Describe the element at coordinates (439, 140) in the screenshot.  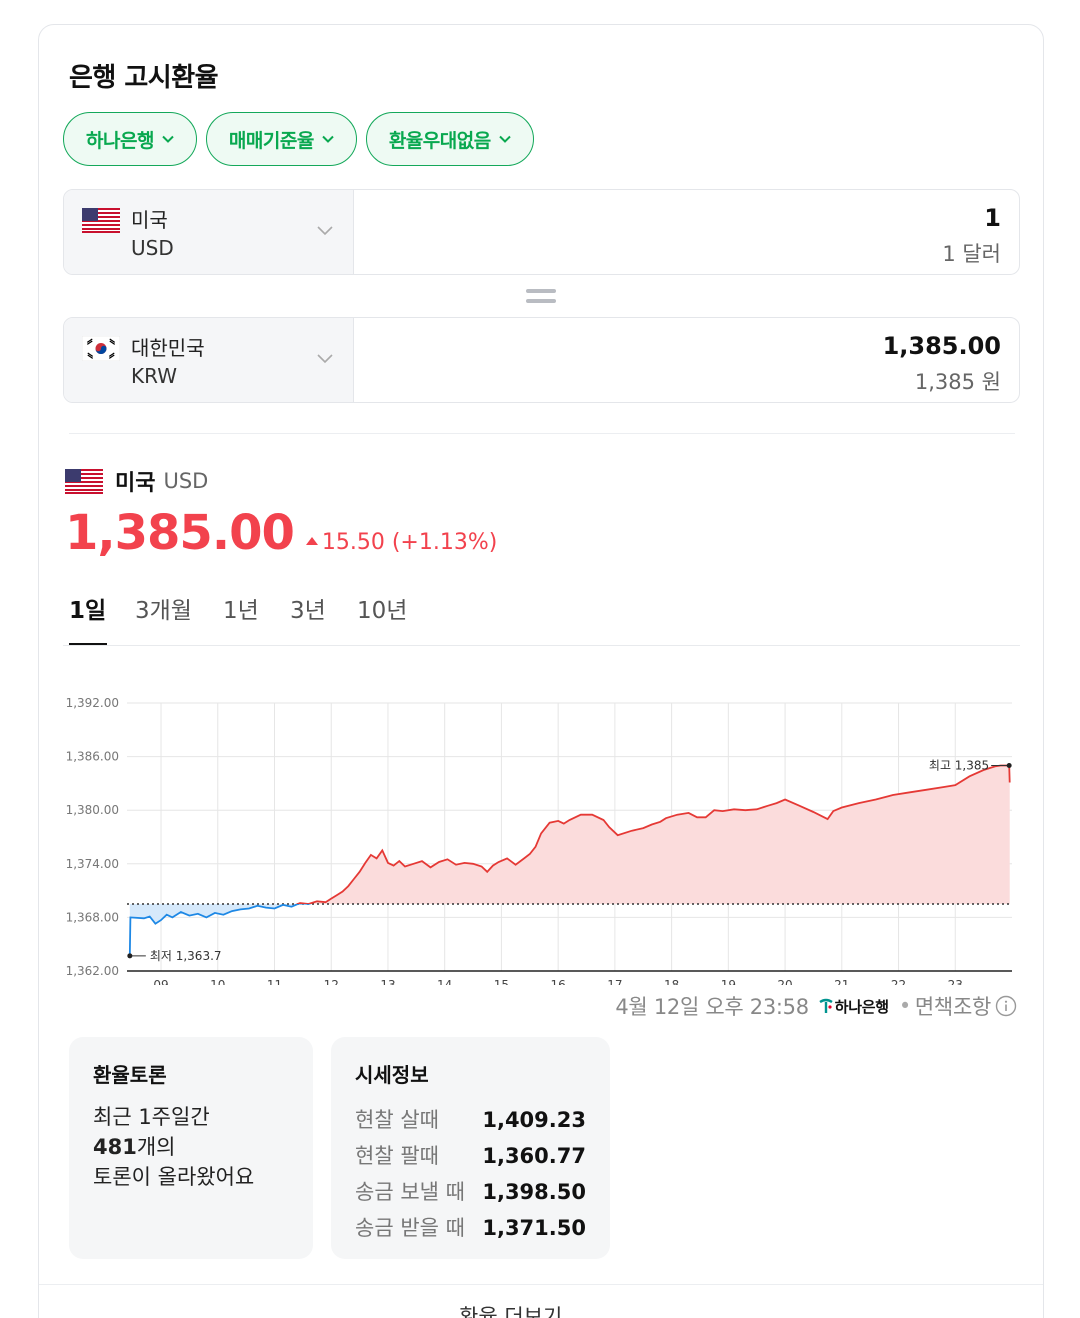
I see `chip-label: 환율우대없음` at that location.